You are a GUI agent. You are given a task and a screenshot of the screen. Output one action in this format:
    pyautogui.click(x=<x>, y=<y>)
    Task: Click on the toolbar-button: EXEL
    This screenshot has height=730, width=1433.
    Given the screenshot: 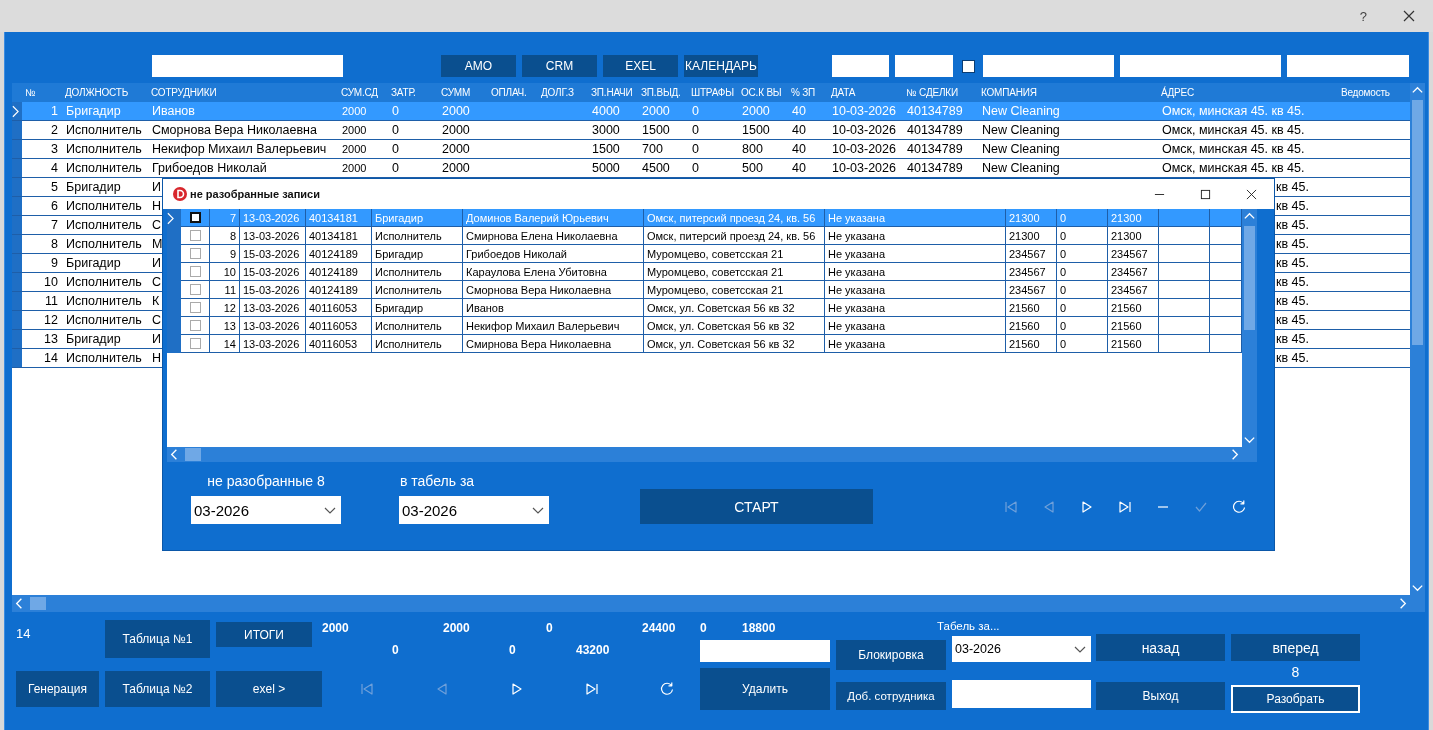 What is the action you would take?
    pyautogui.click(x=640, y=66)
    